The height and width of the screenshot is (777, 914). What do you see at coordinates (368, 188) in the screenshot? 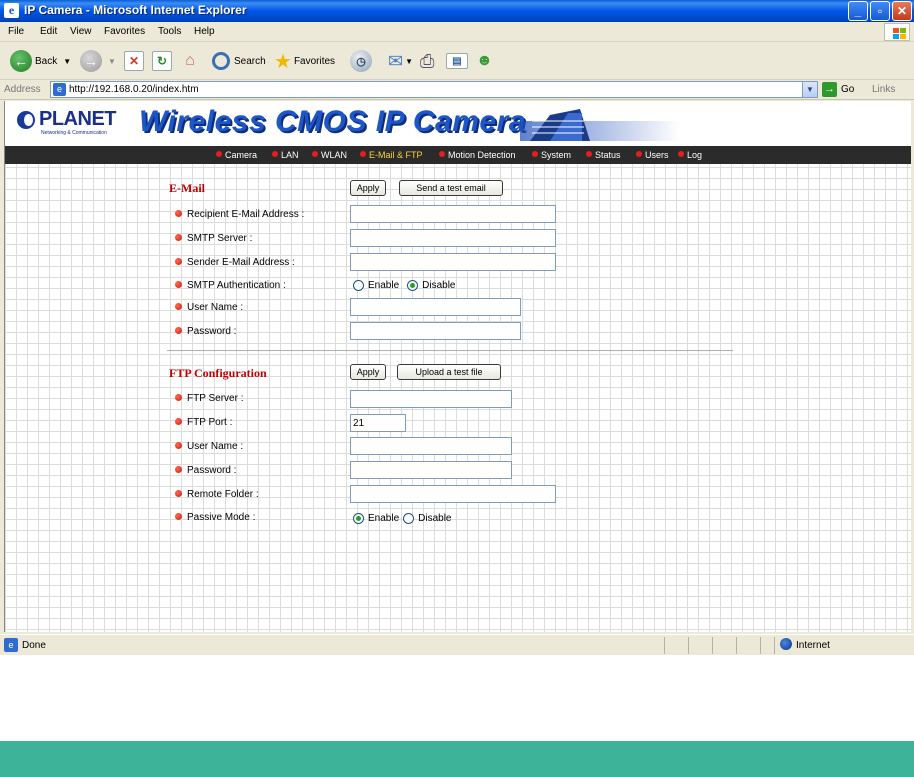
I see `email-apply-button: Apply` at bounding box center [368, 188].